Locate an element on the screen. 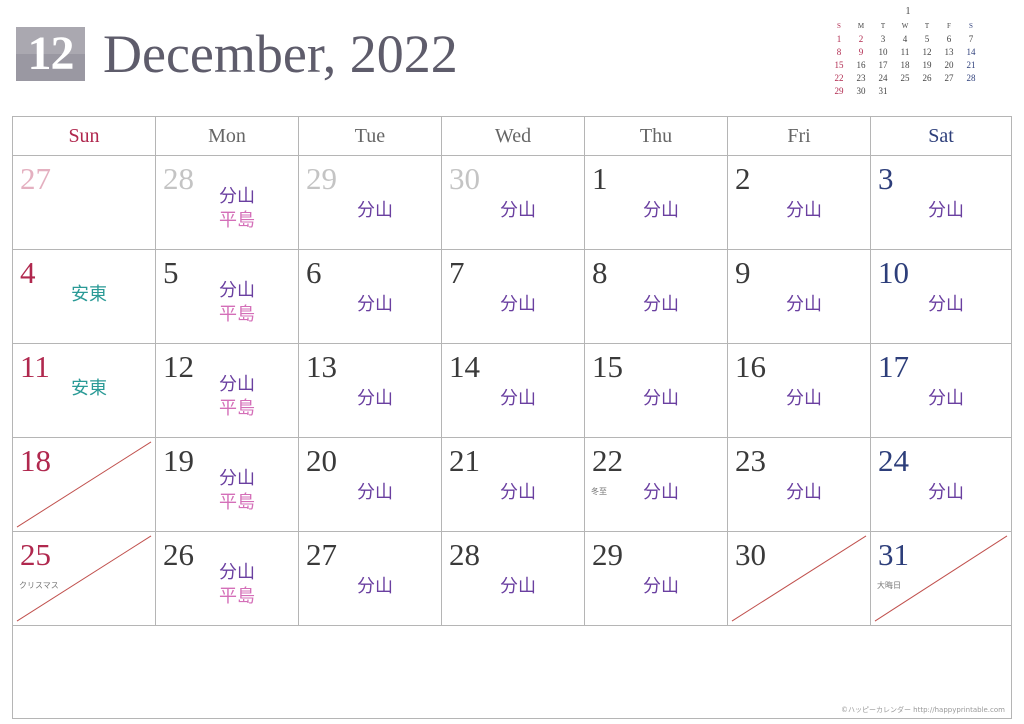  day-cell: 28 分山 平島 is located at coordinates (227, 203).